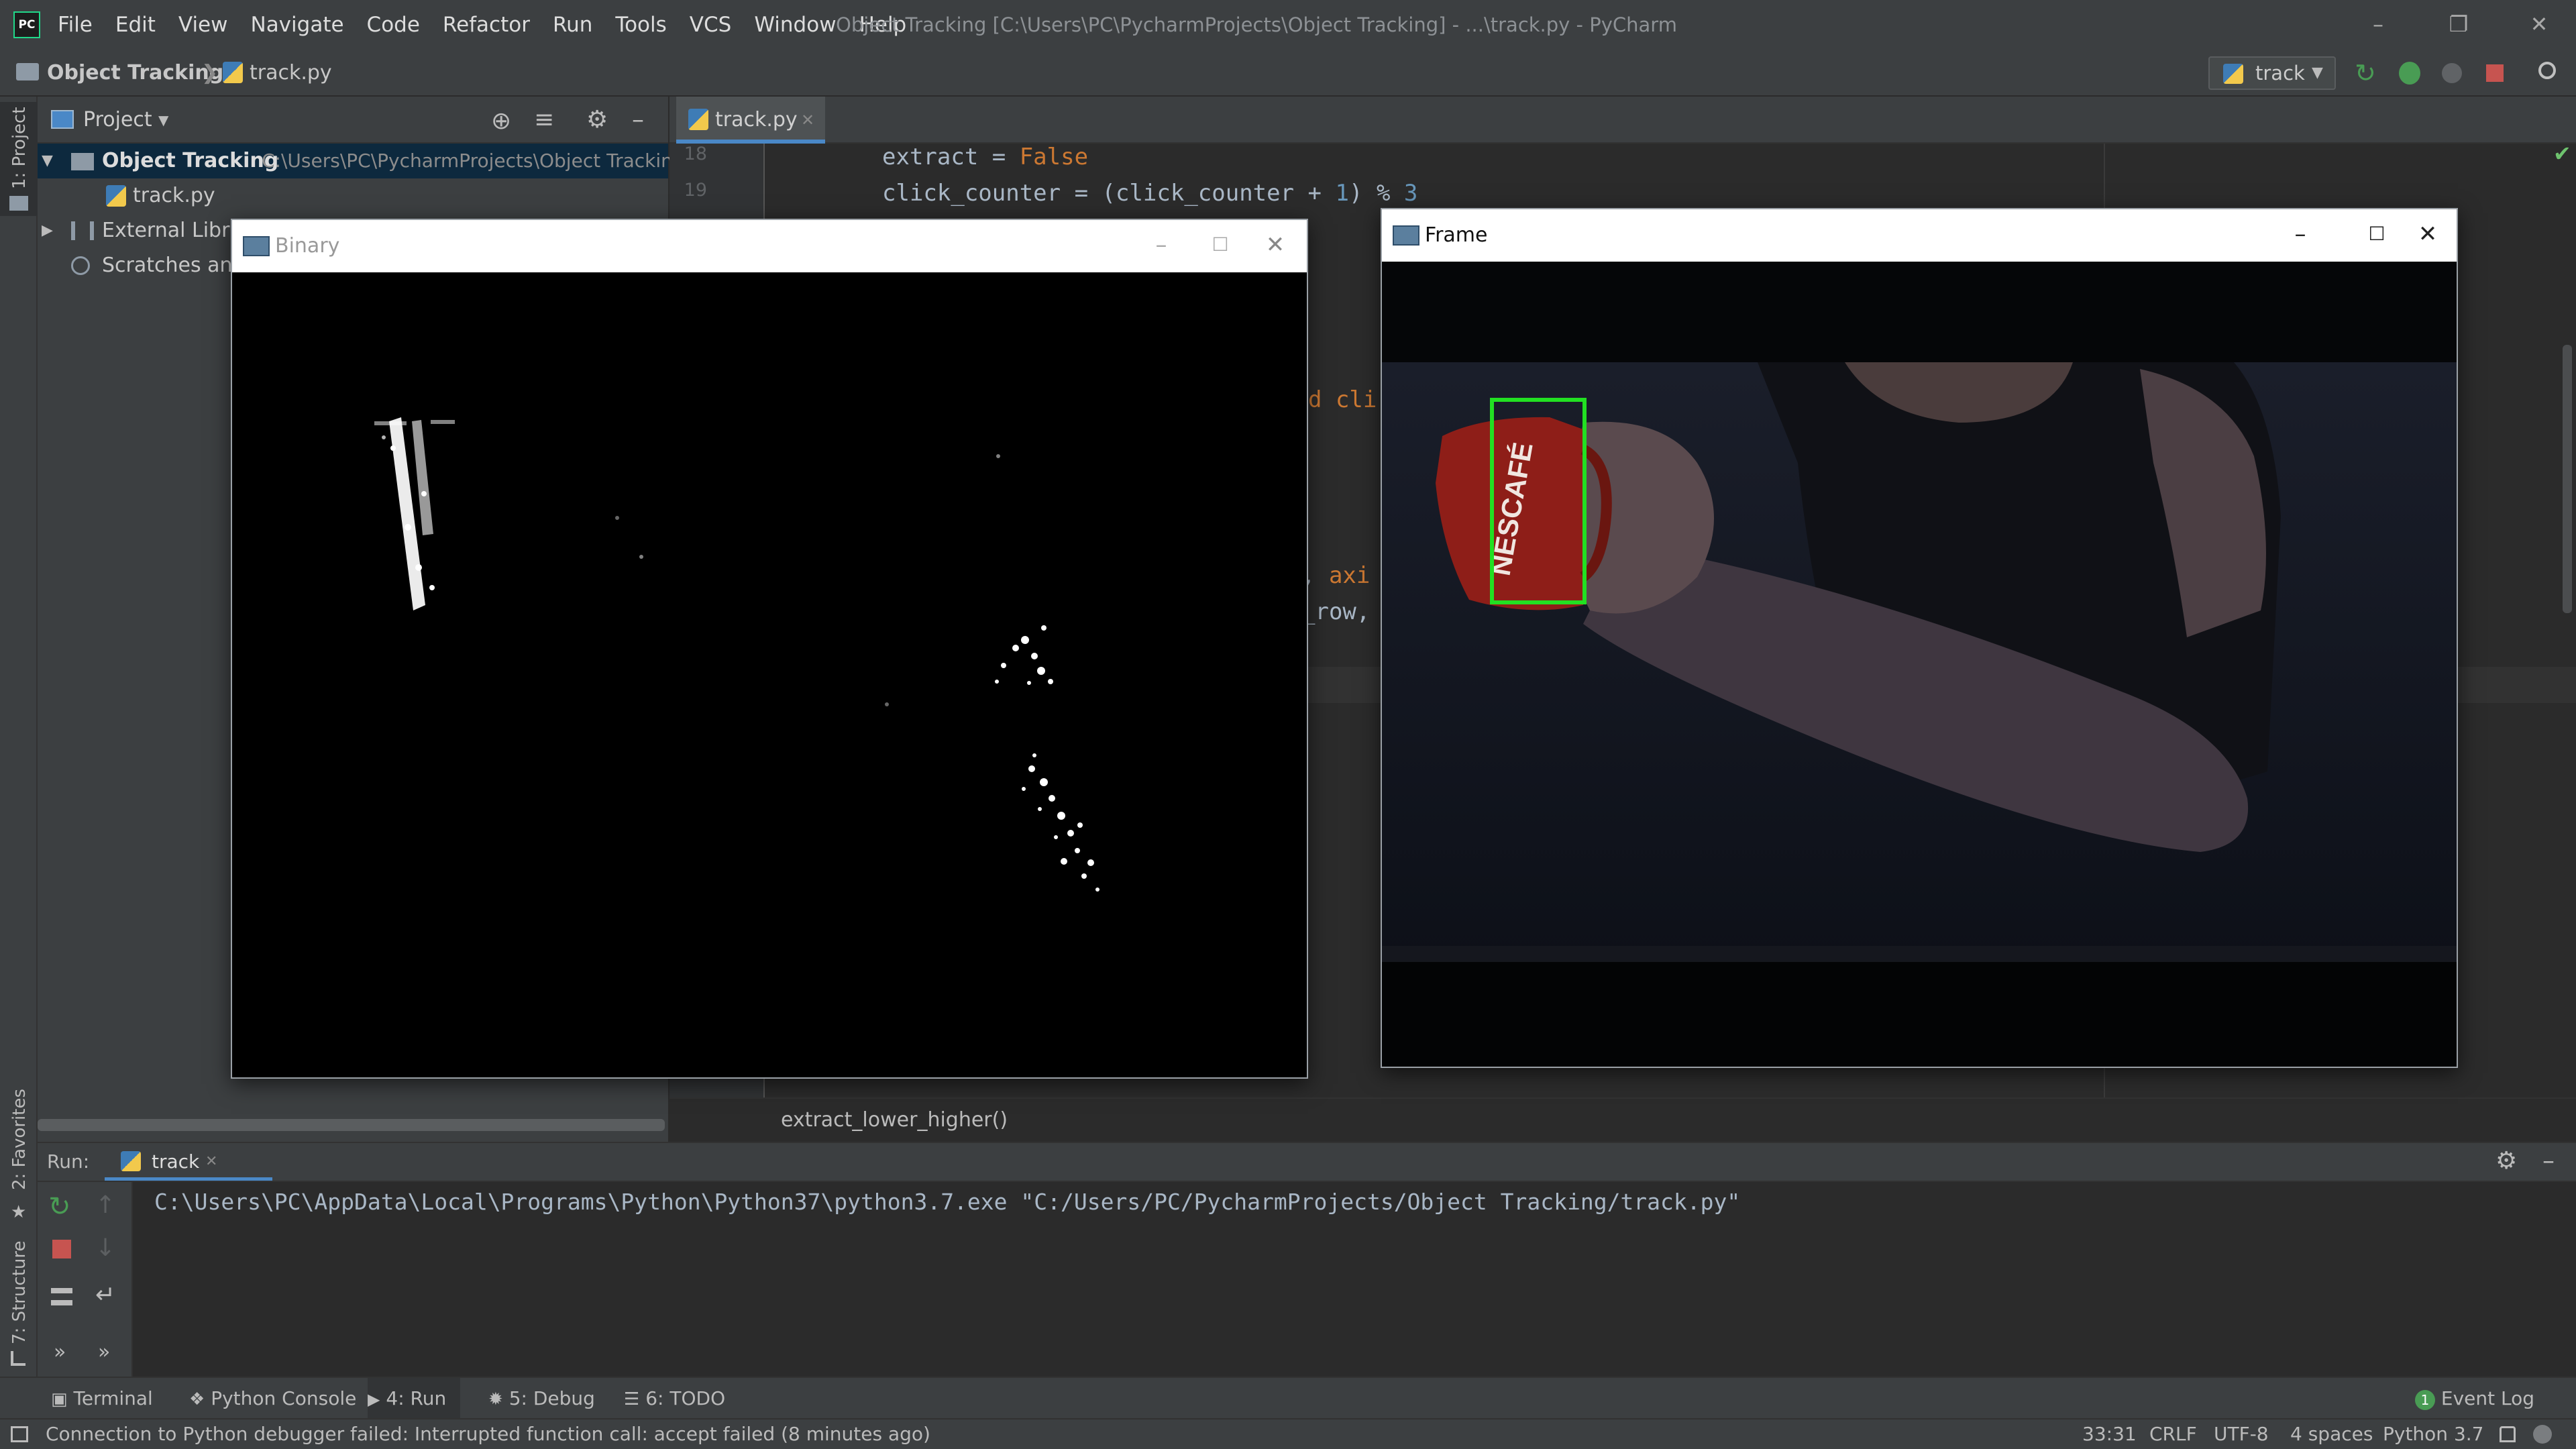 The height and width of the screenshot is (1449, 2576). What do you see at coordinates (495, 1399) in the screenshot?
I see `bug-icon: ✹` at bounding box center [495, 1399].